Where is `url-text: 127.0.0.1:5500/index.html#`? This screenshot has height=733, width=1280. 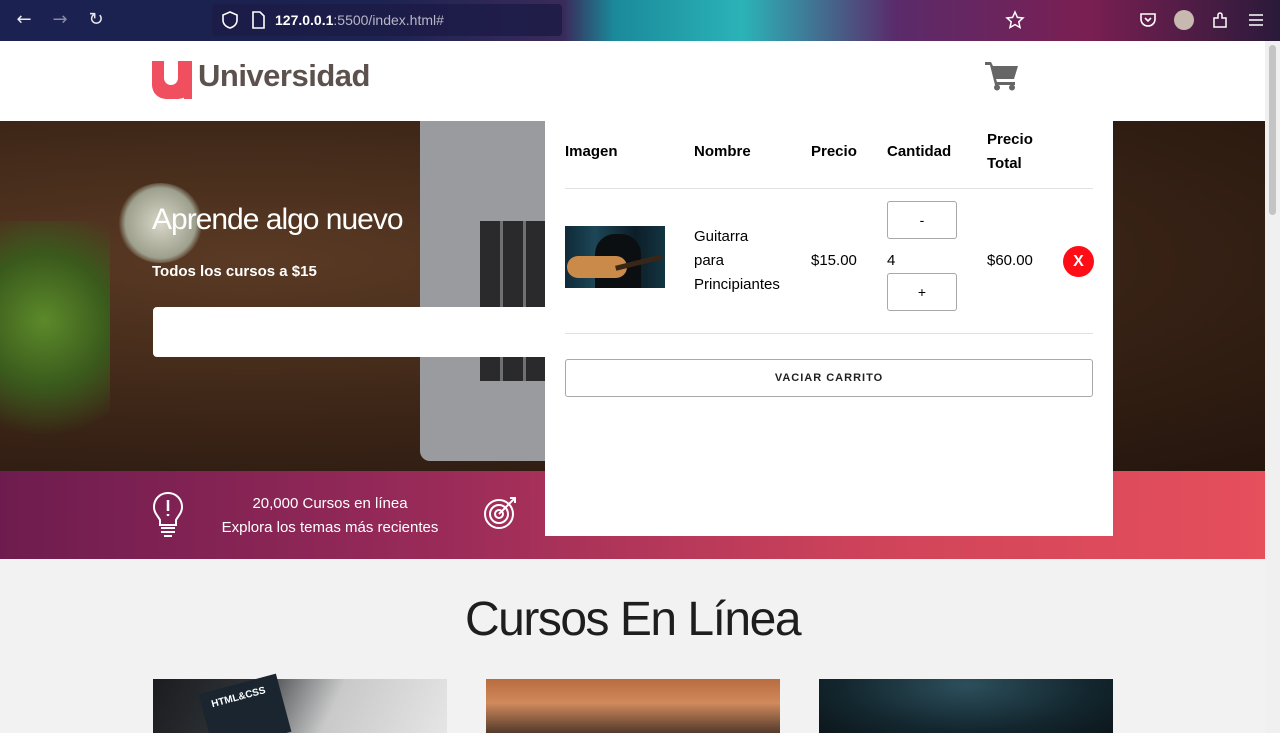 url-text: 127.0.0.1:5500/index.html# is located at coordinates (359, 20).